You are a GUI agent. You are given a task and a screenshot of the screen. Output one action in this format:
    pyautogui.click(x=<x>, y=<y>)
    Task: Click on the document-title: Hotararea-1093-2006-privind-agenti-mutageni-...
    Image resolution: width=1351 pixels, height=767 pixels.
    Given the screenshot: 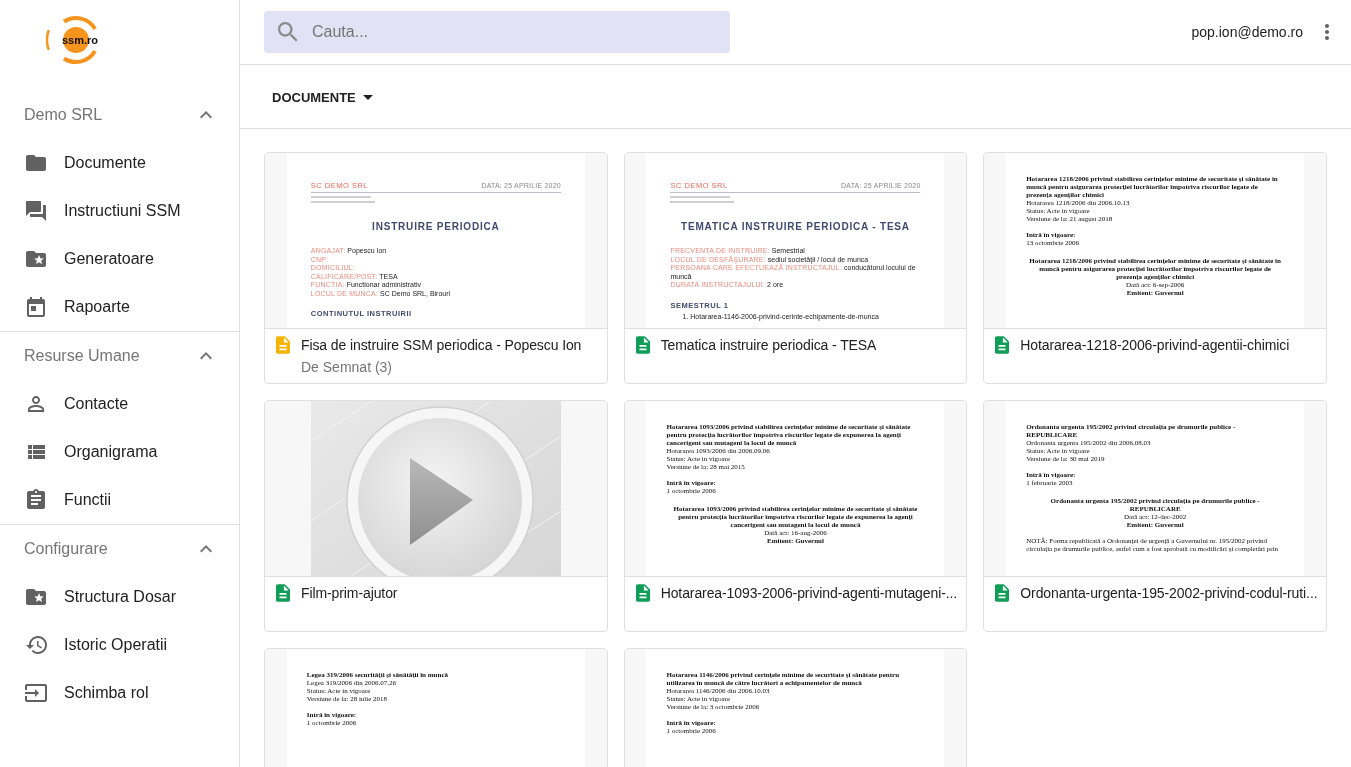 What is the action you would take?
    pyautogui.click(x=809, y=593)
    